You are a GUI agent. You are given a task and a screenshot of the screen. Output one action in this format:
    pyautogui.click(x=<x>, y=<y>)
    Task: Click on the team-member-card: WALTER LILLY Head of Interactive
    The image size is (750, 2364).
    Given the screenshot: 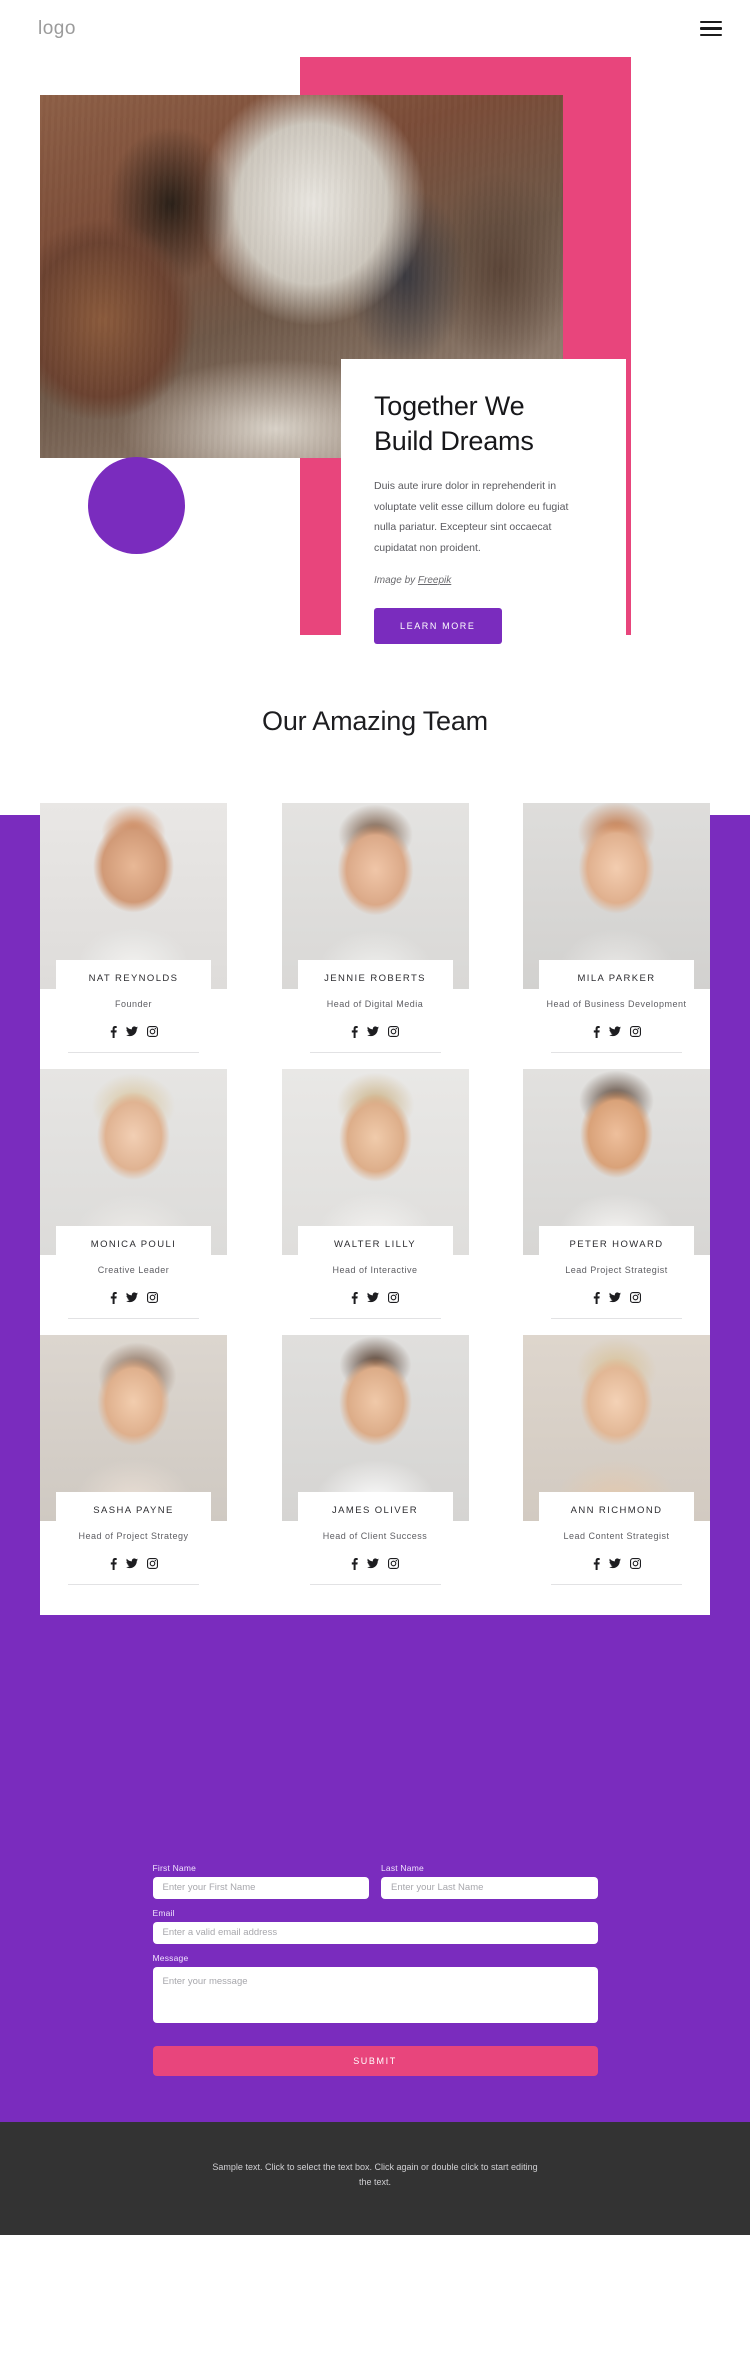 What is the action you would take?
    pyautogui.click(x=375, y=1193)
    